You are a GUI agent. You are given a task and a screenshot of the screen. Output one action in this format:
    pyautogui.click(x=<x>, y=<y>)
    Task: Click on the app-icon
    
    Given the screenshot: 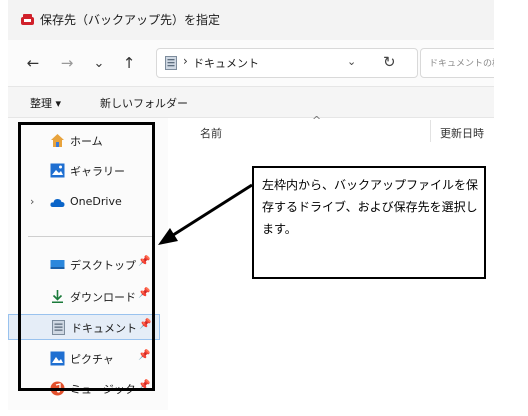 What is the action you would take?
    pyautogui.click(x=27, y=19)
    